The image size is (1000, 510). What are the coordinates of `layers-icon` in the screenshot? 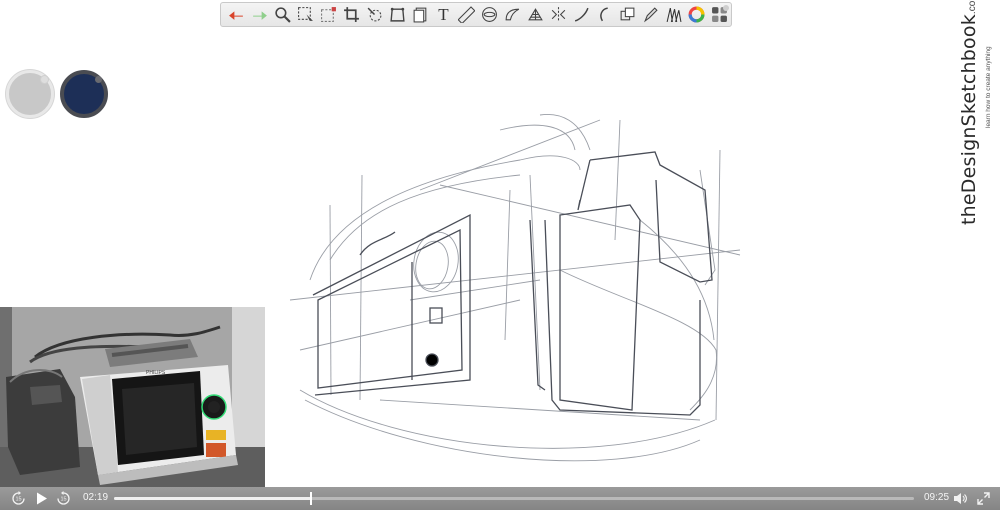 It's located at (420, 15).